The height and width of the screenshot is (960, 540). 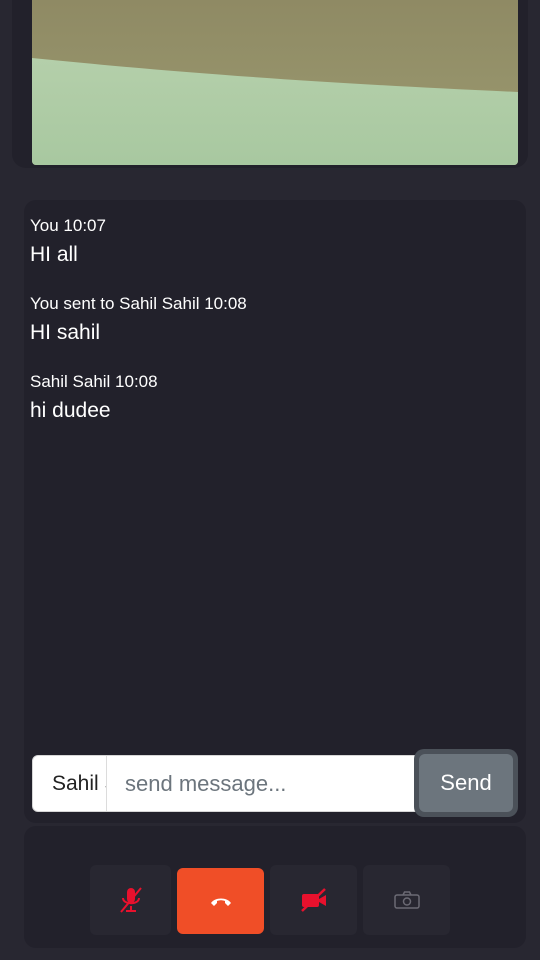 I want to click on camera-icon, so click(x=406, y=900).